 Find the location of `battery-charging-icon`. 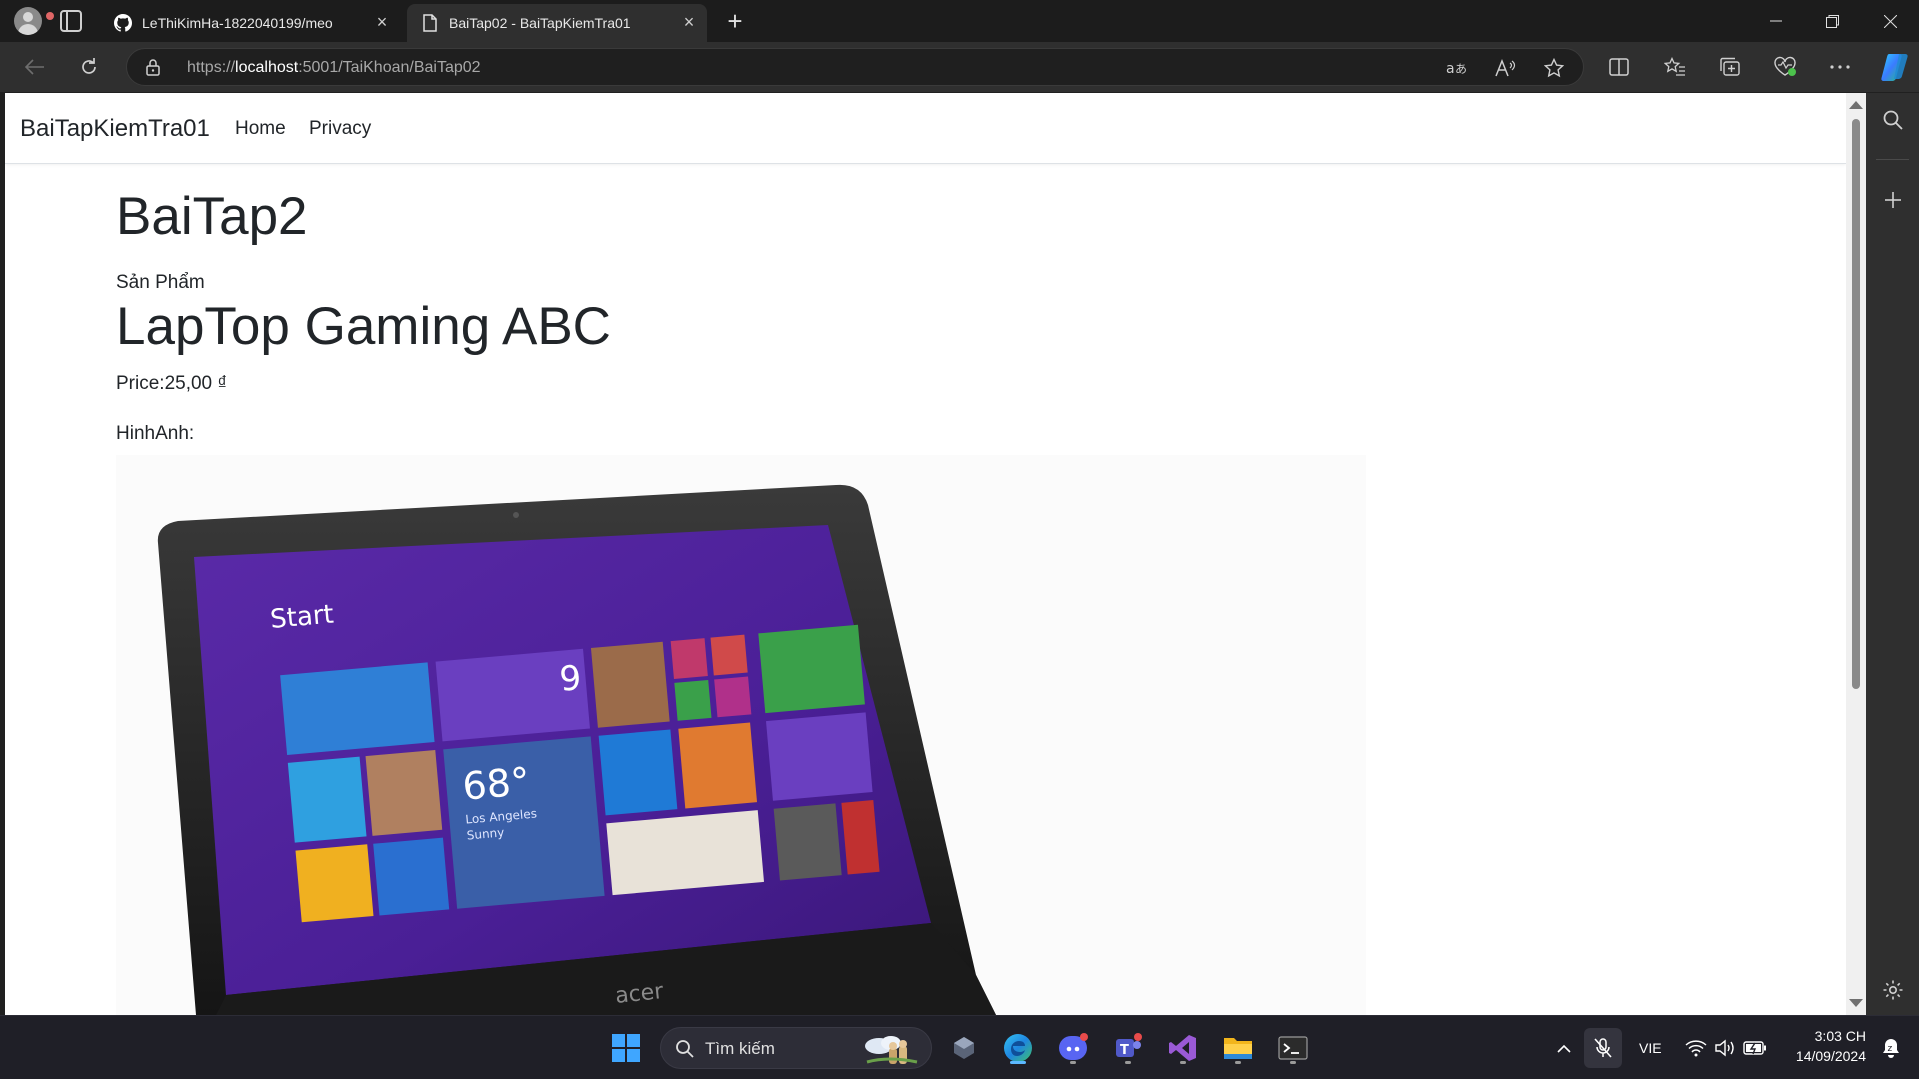

battery-charging-icon is located at coordinates (1755, 1048).